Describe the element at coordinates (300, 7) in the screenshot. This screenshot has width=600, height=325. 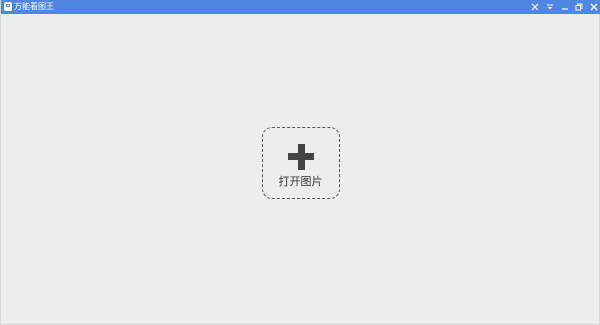
I see `title-bar: 万能看图王` at that location.